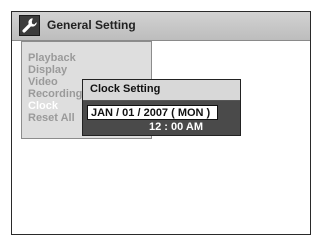 The image size is (323, 241). Describe the element at coordinates (51, 118) in the screenshot. I see `menu-item-reset-all: Reset All` at that location.